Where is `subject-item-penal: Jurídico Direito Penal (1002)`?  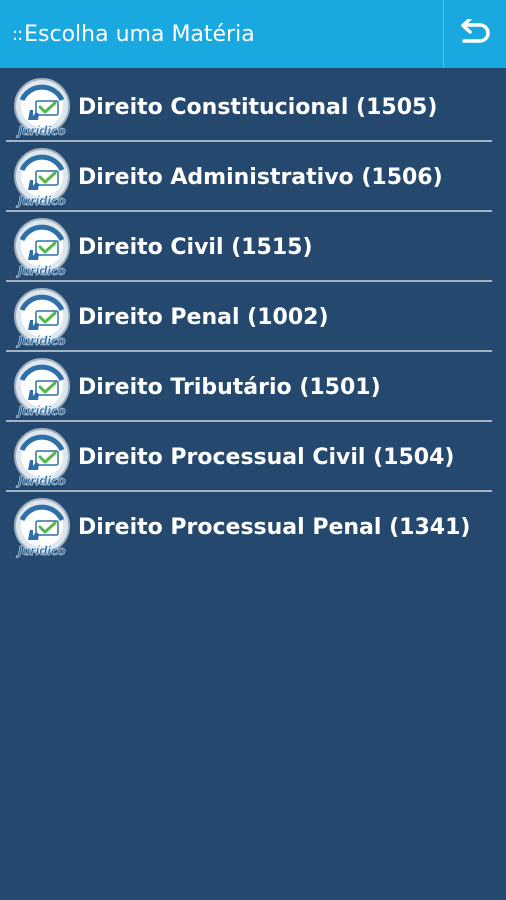
subject-item-penal: Jurídico Direito Penal (1002) is located at coordinates (249, 317).